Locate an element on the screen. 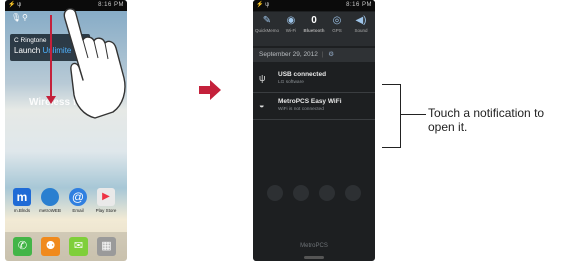 Image resolution: width=566 pixels, height=261 pixels. app-label: Email is located at coordinates (78, 210).